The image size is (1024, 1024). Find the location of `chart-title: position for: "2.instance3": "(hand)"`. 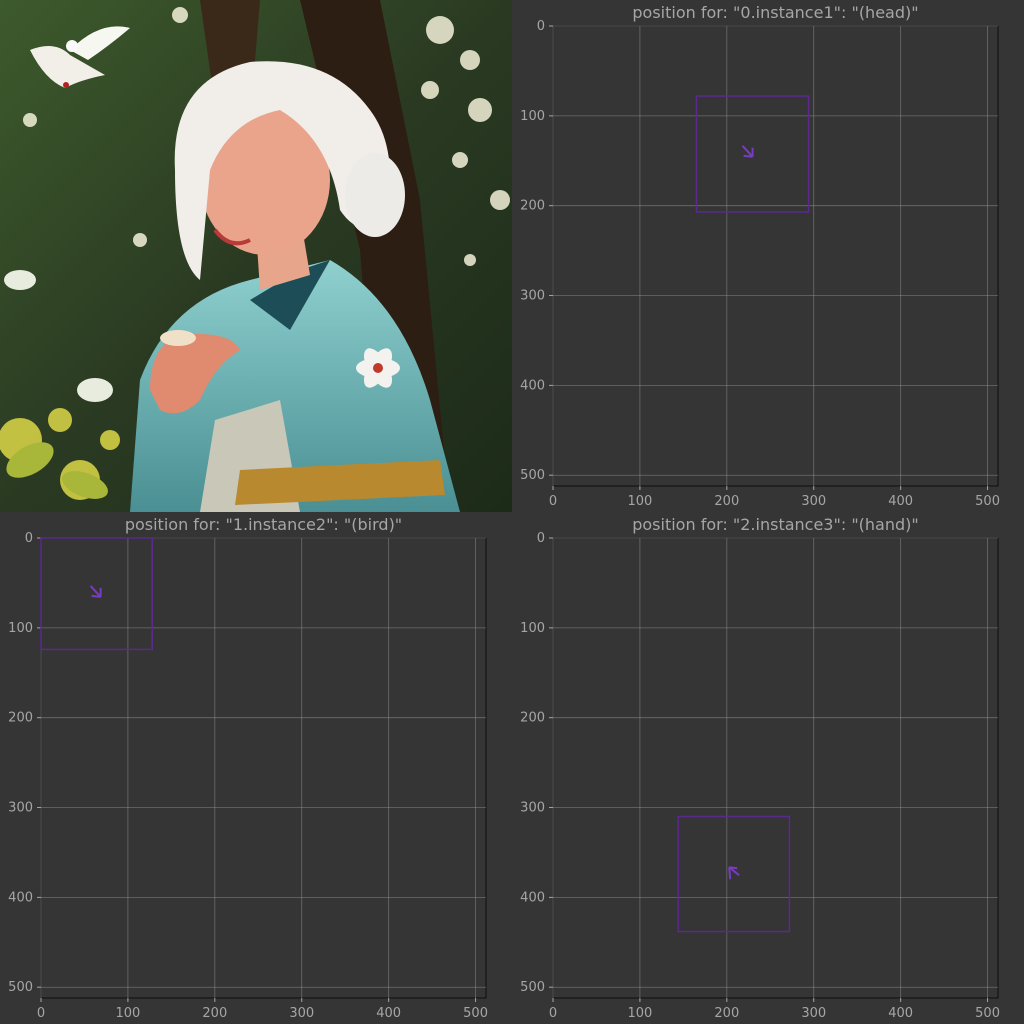

chart-title: position for: "2.instance3": "(hand)" is located at coordinates (775, 524).